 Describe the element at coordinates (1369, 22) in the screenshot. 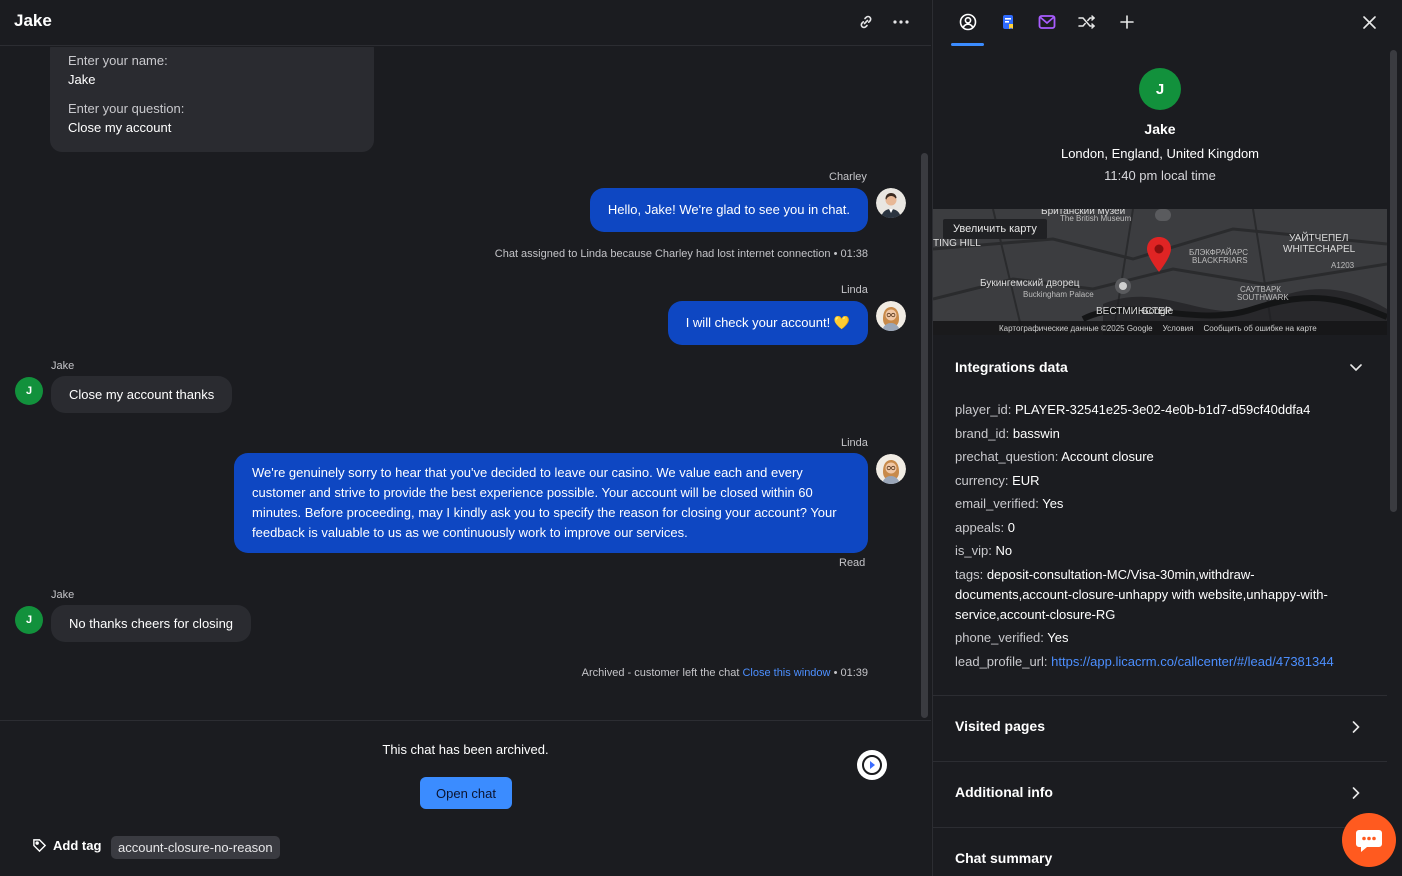

I see `close-icon` at that location.